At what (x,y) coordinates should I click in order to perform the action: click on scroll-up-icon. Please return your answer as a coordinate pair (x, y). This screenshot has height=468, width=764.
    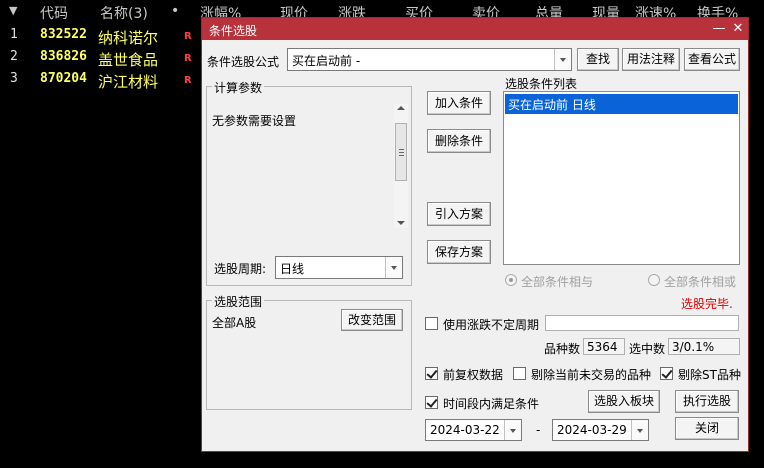
    Looking at the image, I should click on (401, 108).